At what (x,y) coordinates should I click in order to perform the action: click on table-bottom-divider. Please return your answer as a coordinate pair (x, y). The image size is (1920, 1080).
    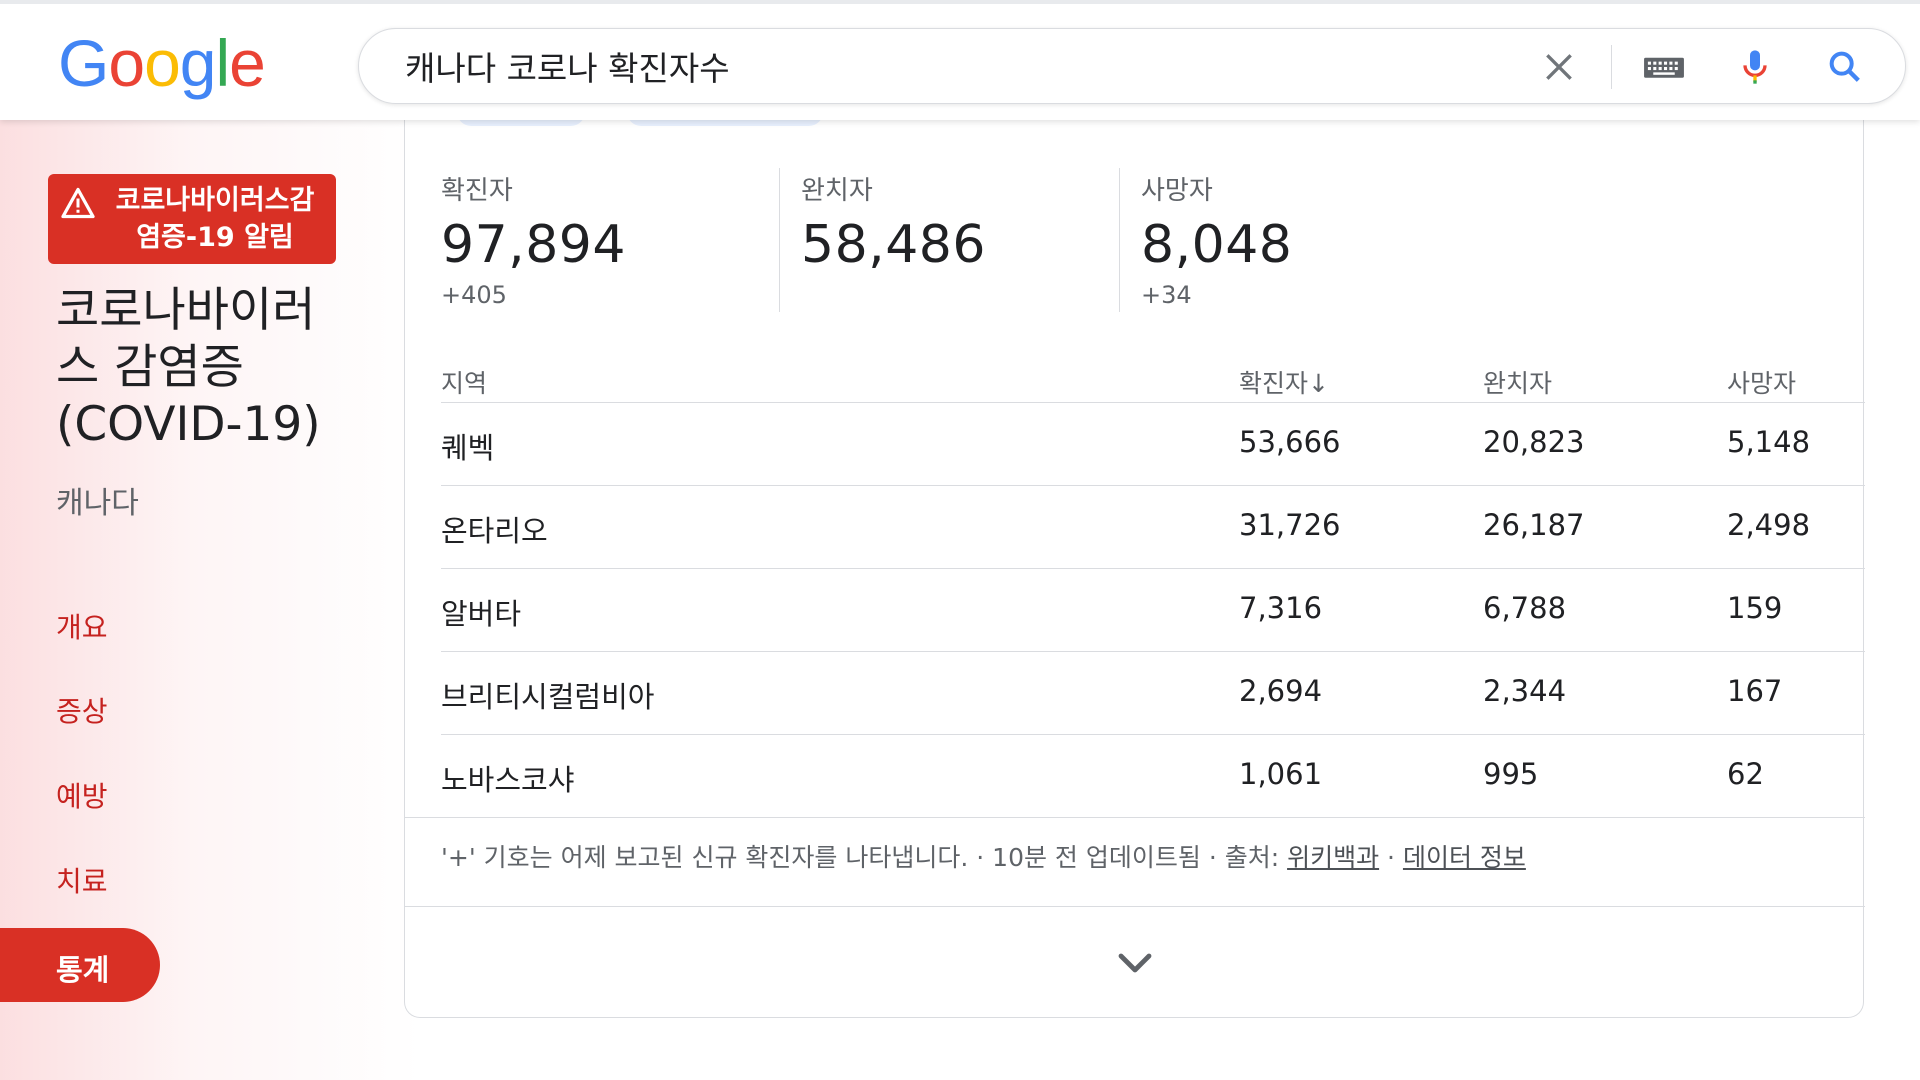
    Looking at the image, I should click on (1135, 817).